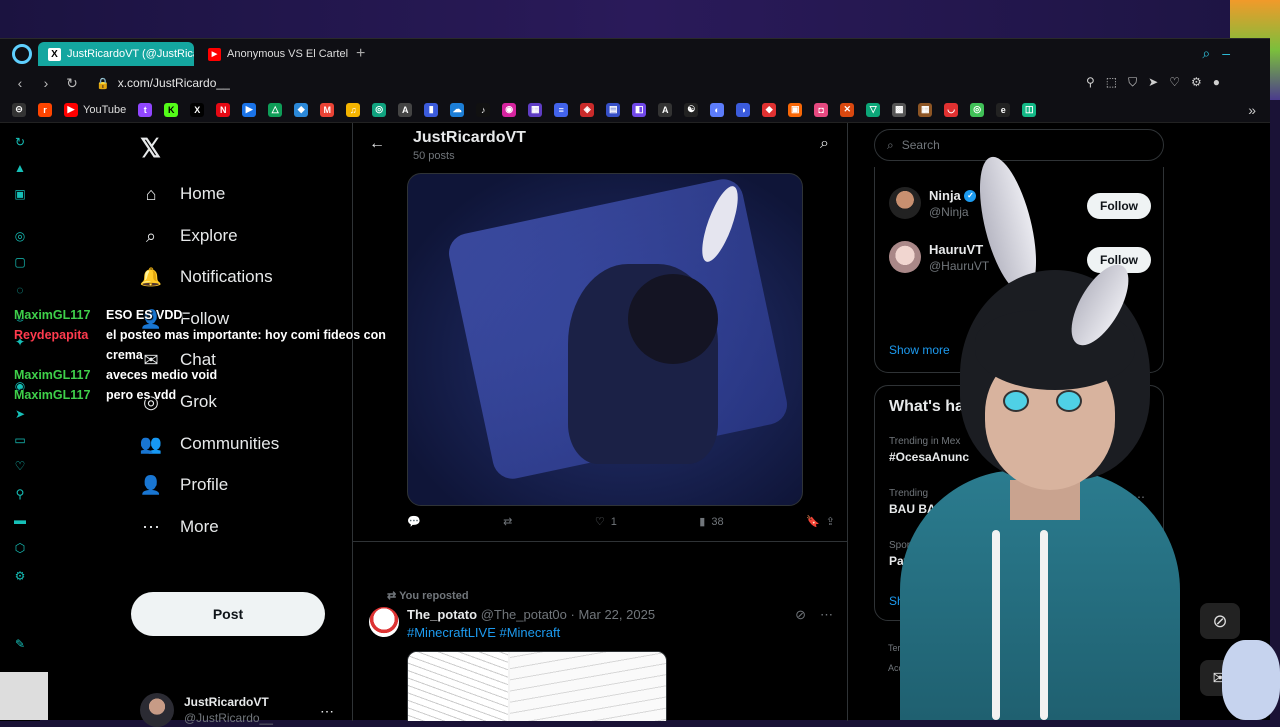  Describe the element at coordinates (916, 502) in the screenshot. I see `trend-item: Trending BAU BAU` at that location.